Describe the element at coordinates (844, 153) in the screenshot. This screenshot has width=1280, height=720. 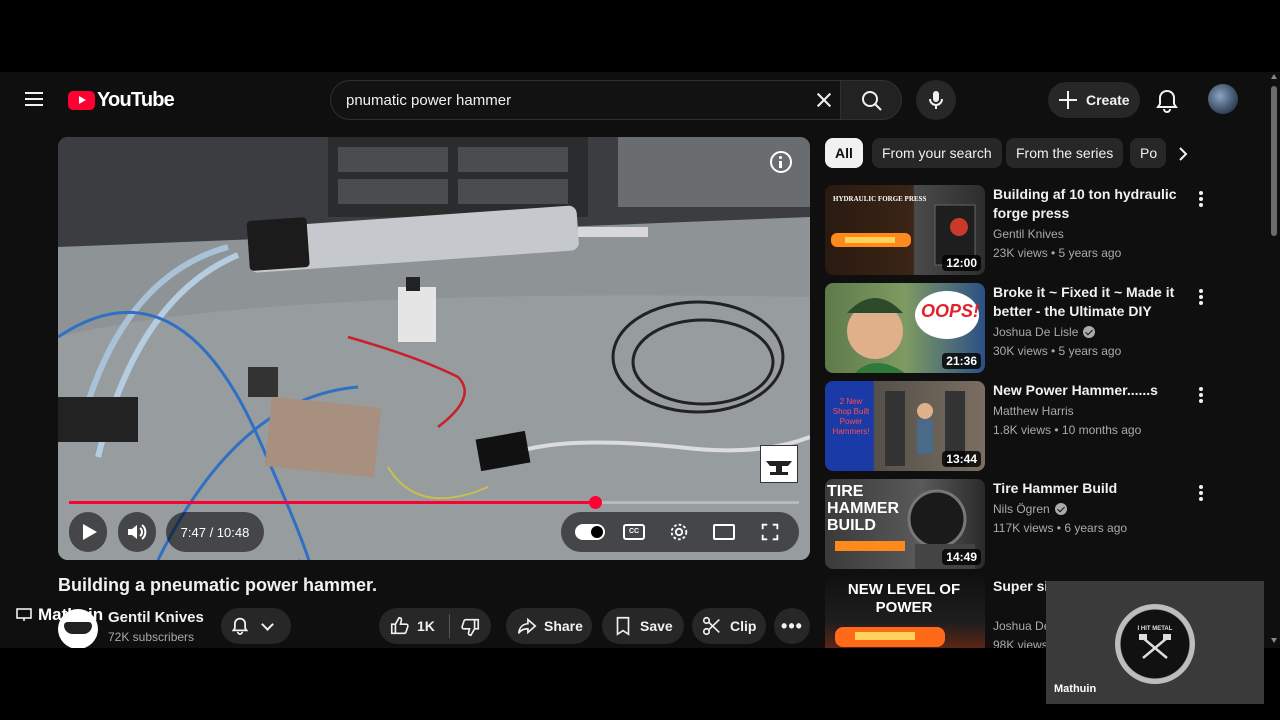
I see `chip-all: All` at that location.